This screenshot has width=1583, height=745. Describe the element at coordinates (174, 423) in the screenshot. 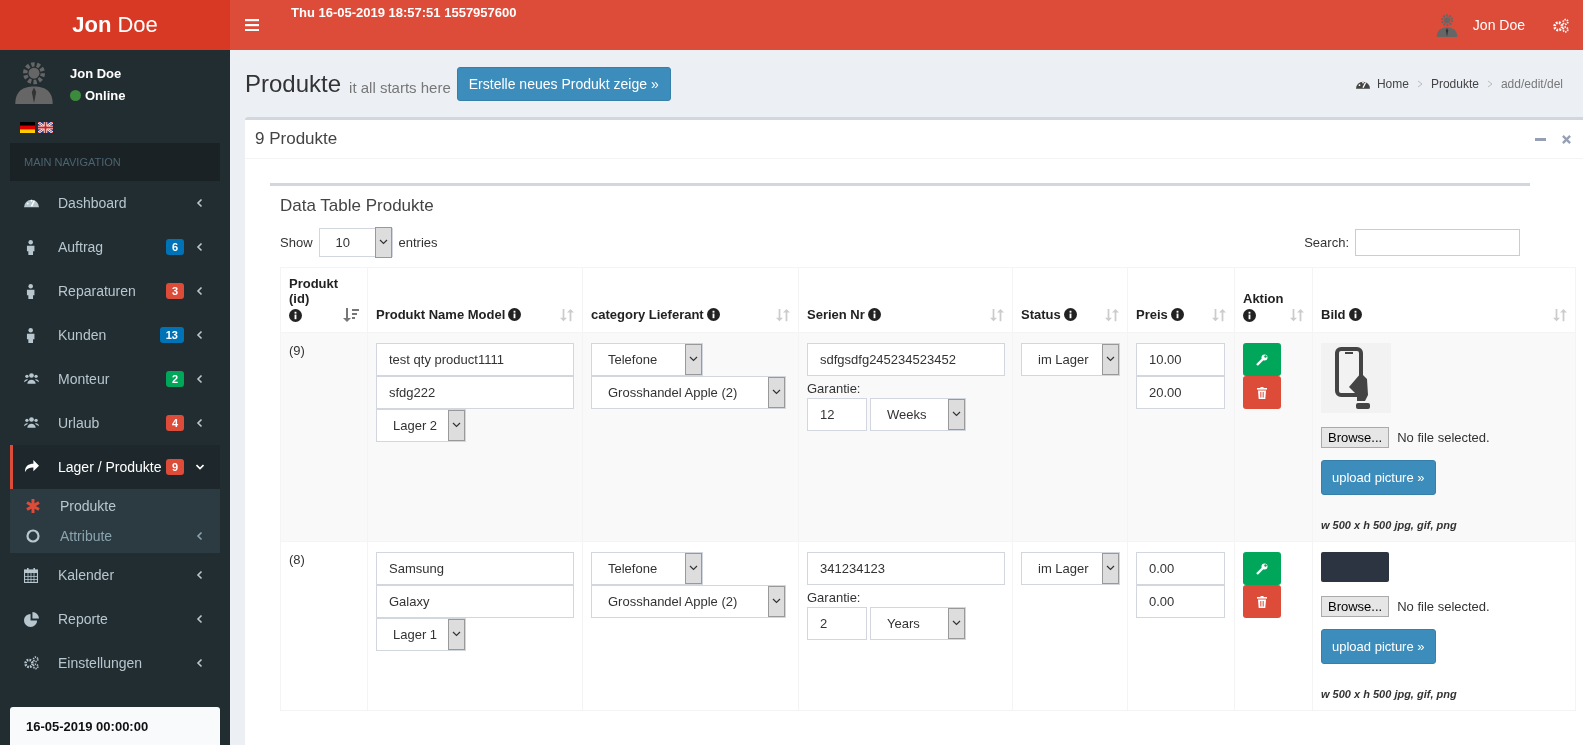

I see `count-badge: 4` at that location.